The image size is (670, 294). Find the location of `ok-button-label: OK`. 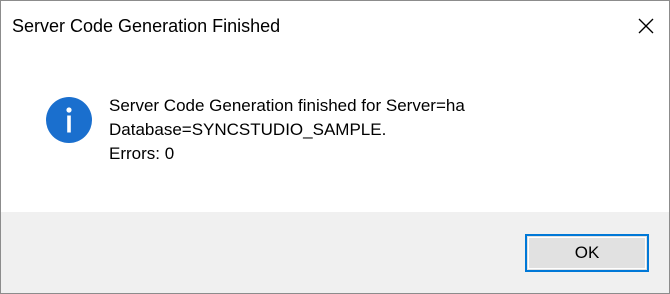

ok-button-label: OK is located at coordinates (587, 252).